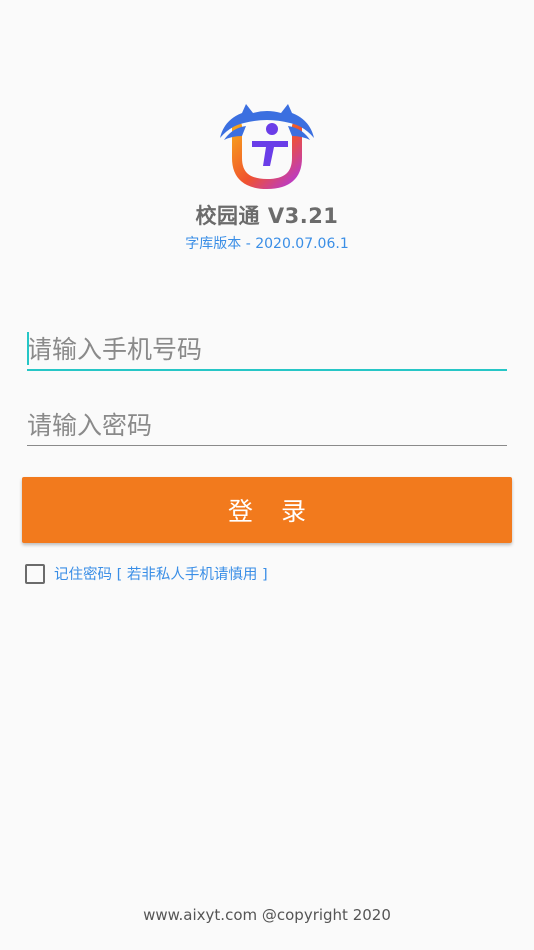 Image resolution: width=534 pixels, height=950 pixels. Describe the element at coordinates (267, 915) in the screenshot. I see `copyright-footer: www.aixyt.com @copyright 2020` at that location.